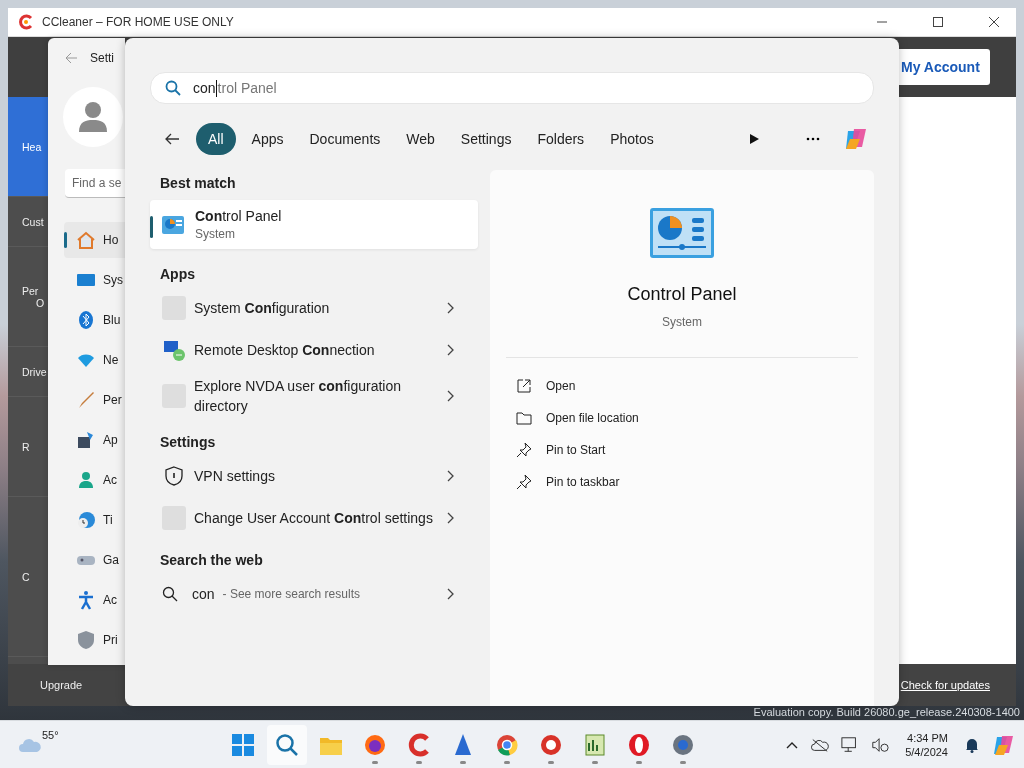 The height and width of the screenshot is (768, 1024). I want to click on nav-item: Ti, so click(94, 520).